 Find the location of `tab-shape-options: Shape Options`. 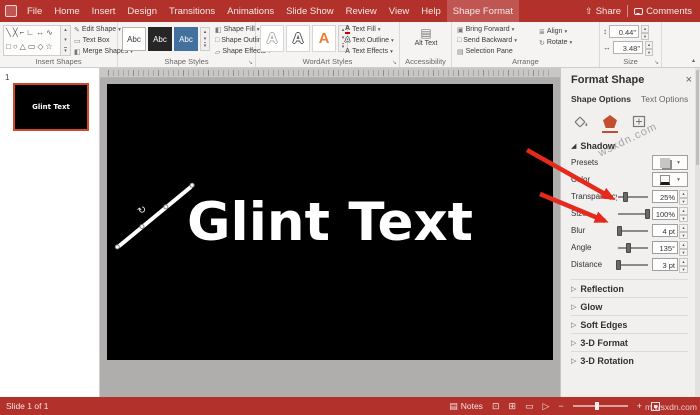

tab-shape-options: Shape Options is located at coordinates (601, 99).